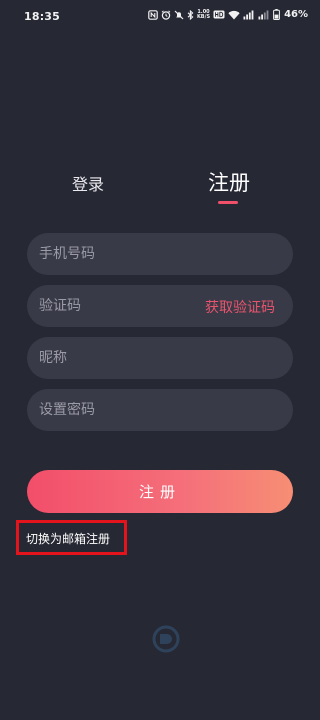  I want to click on hd-icon, so click(219, 14).